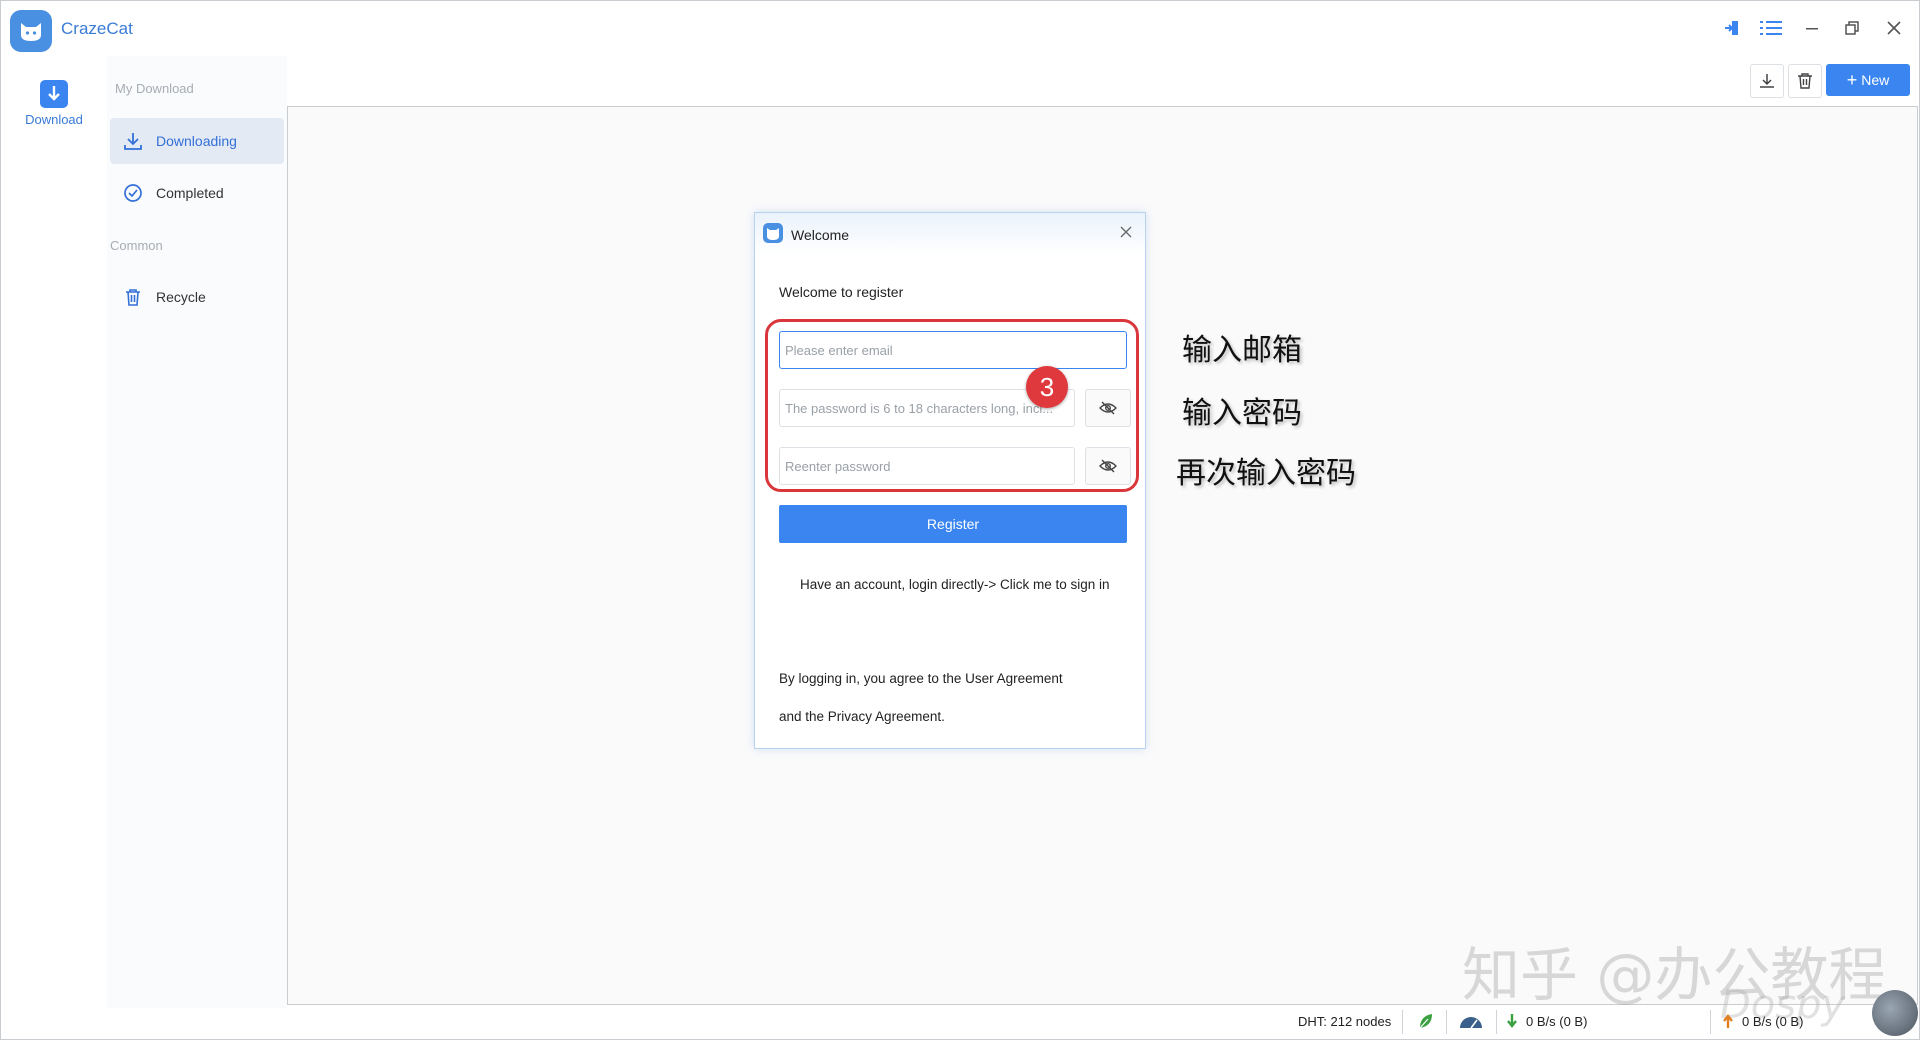  Describe the element at coordinates (1812, 28) in the screenshot. I see `minimize-icon` at that location.